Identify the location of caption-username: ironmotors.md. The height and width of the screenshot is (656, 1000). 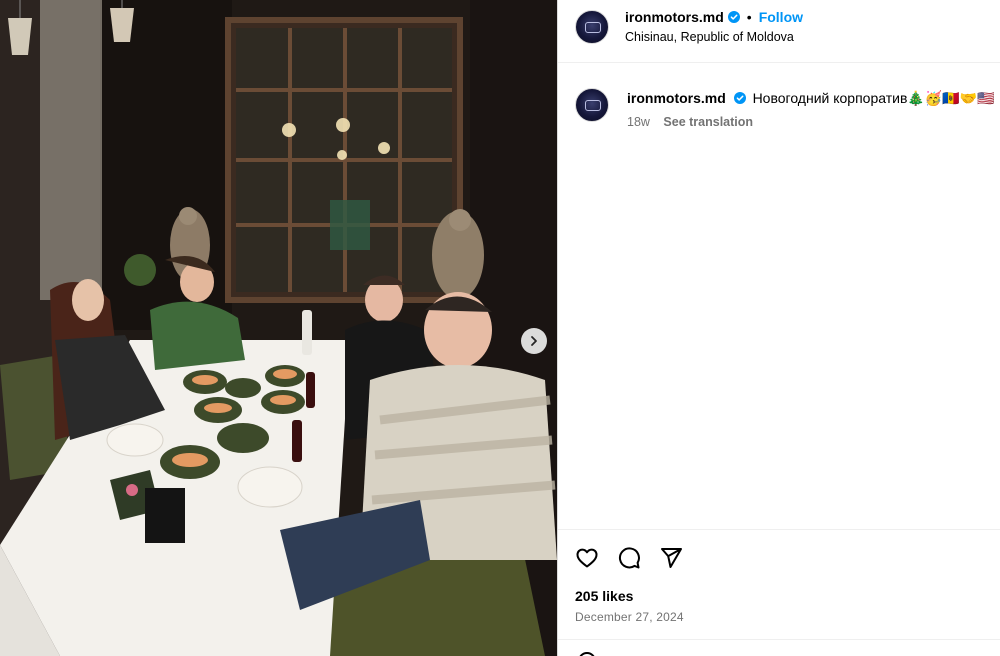
(676, 98).